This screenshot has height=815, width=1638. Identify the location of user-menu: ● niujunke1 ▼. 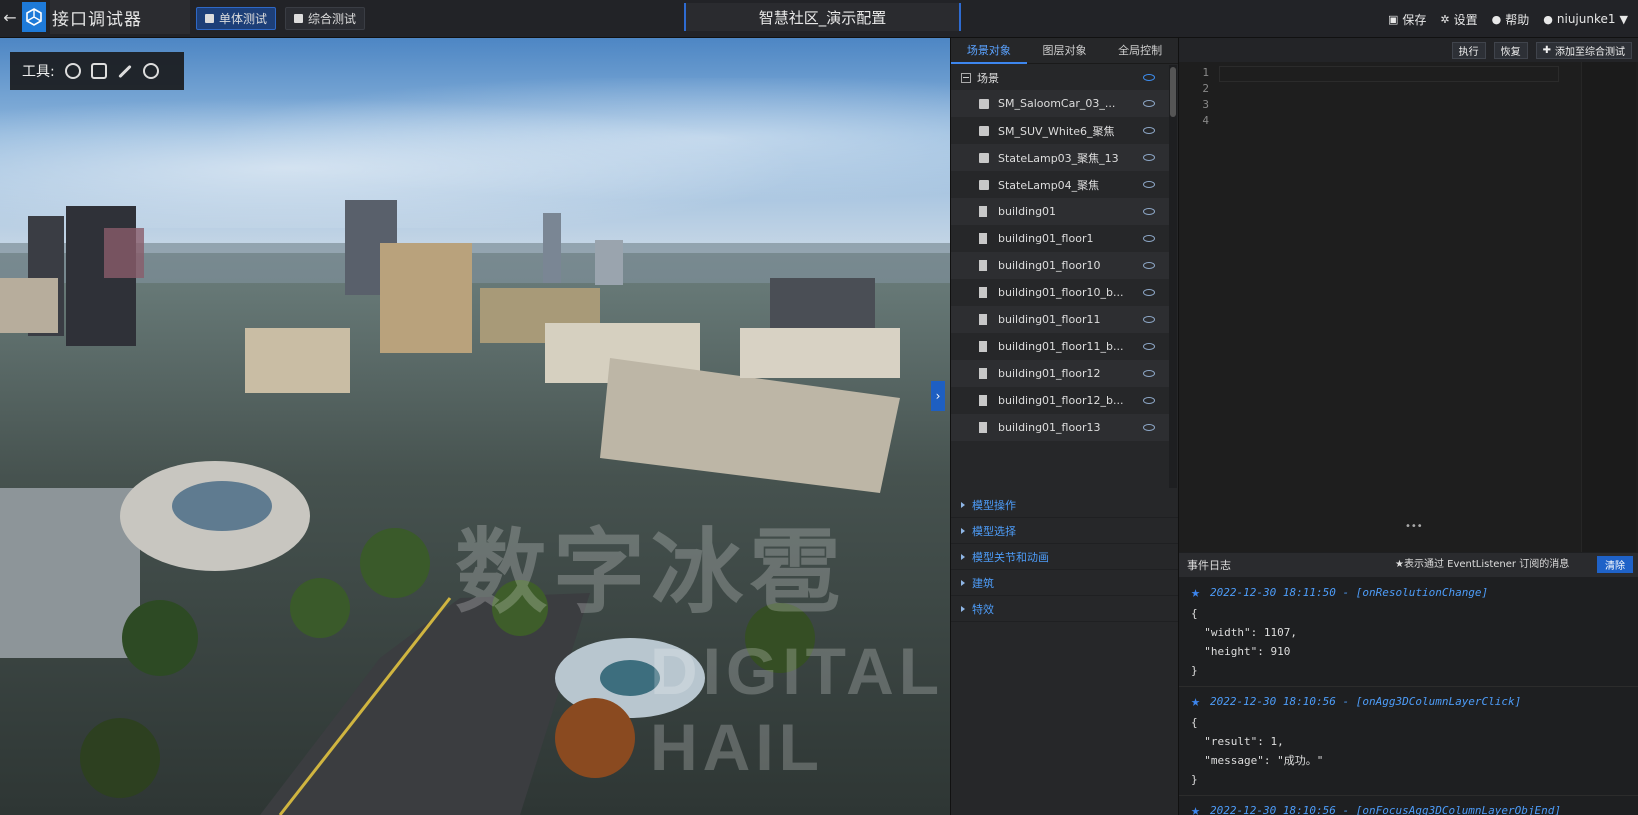
(1585, 19).